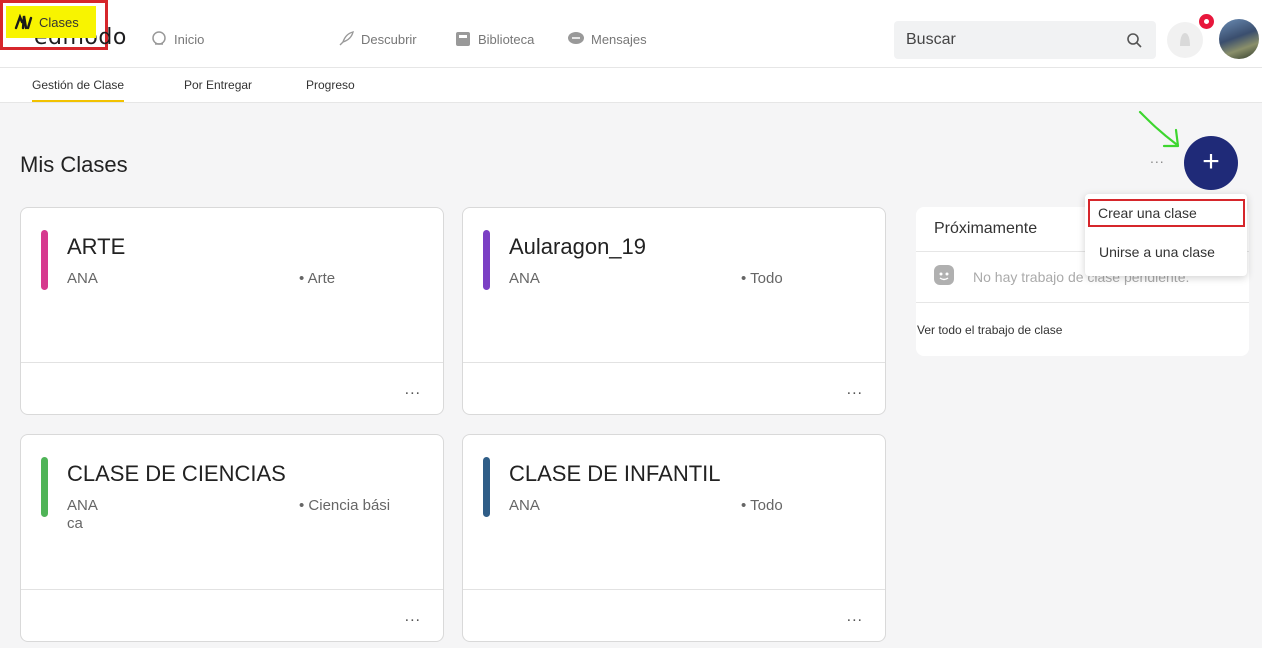  I want to click on class-subject: • Ciencia bási, so click(345, 505).